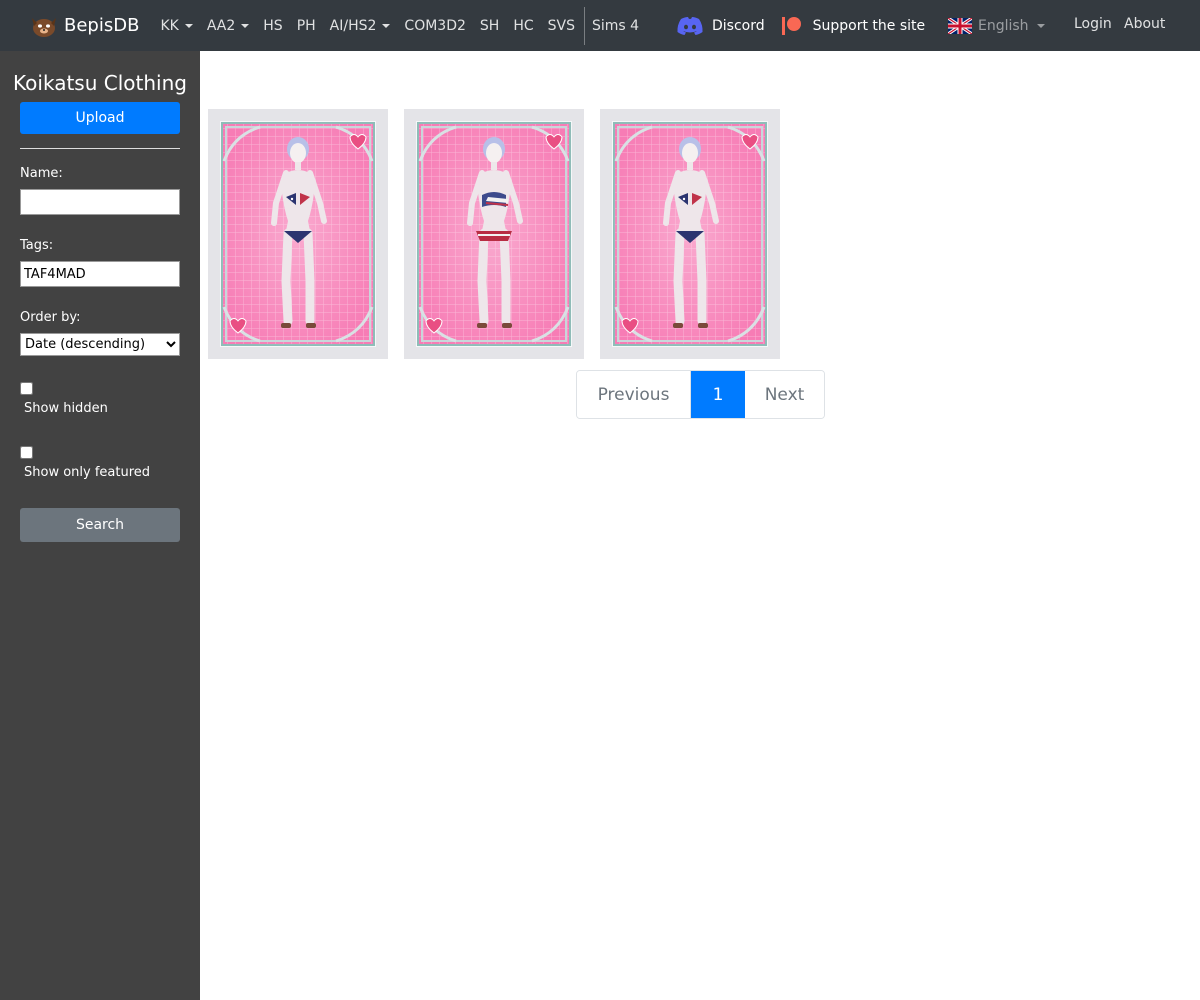 This screenshot has height=1000, width=1200. Describe the element at coordinates (738, 25) in the screenshot. I see `discord-label: Discord` at that location.